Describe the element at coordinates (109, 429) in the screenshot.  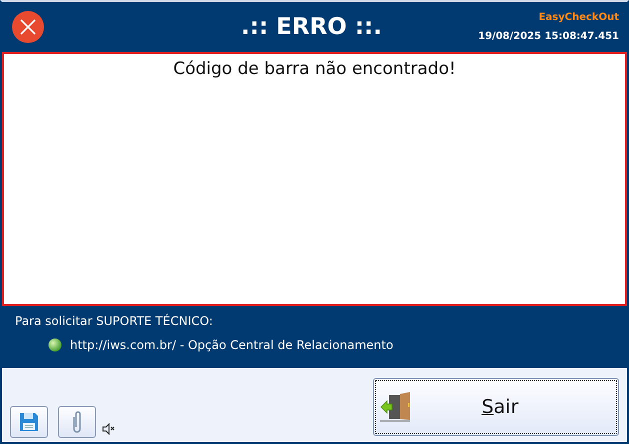
I see `speaker-muted-icon` at that location.